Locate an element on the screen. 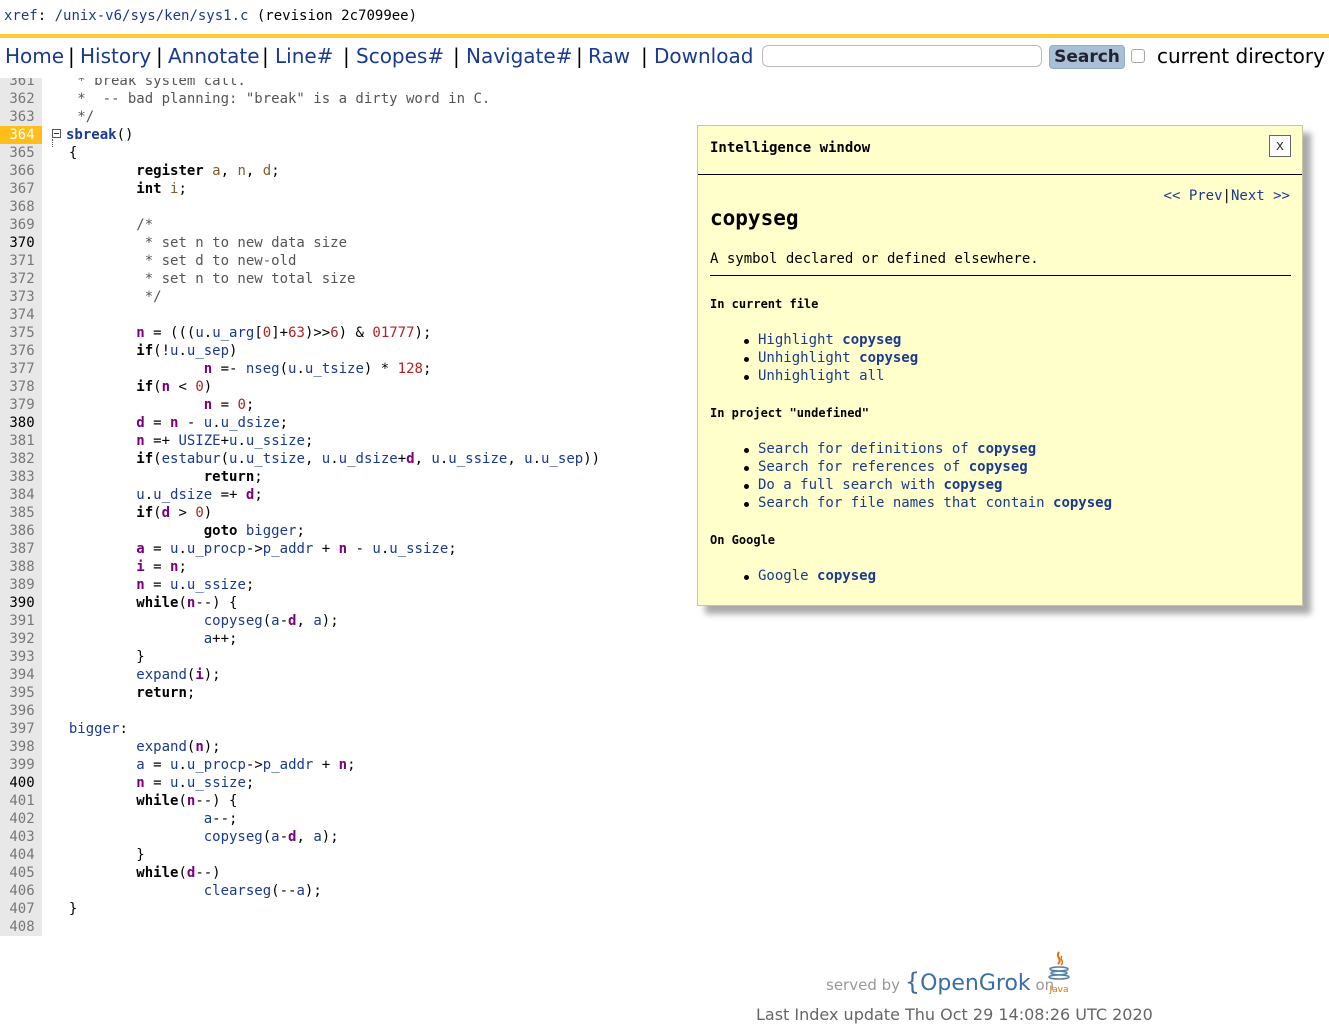 The width and height of the screenshot is (1329, 1033). fold-toggle-icon is located at coordinates (56, 138).